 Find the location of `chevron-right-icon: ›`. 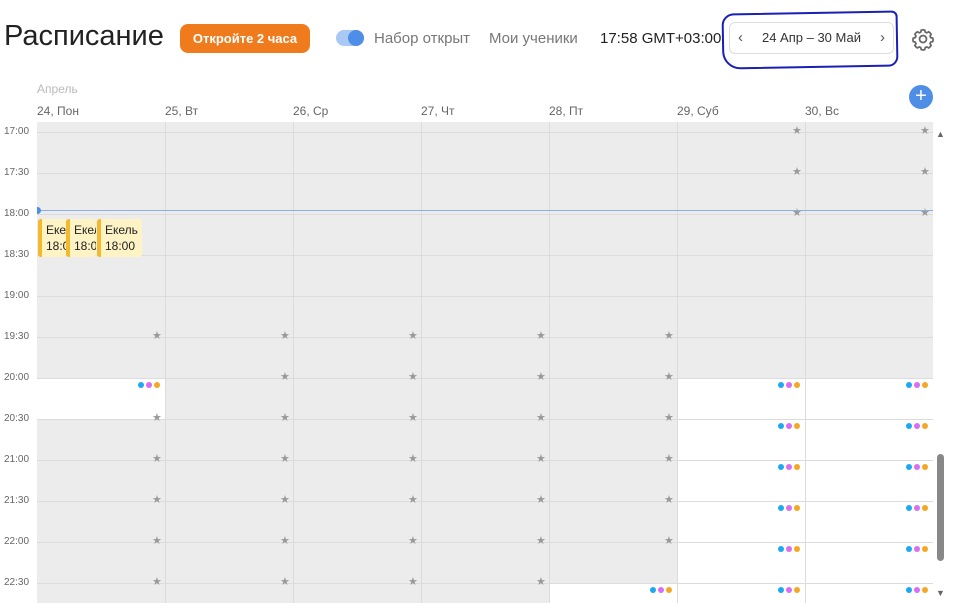

chevron-right-icon: › is located at coordinates (882, 37).